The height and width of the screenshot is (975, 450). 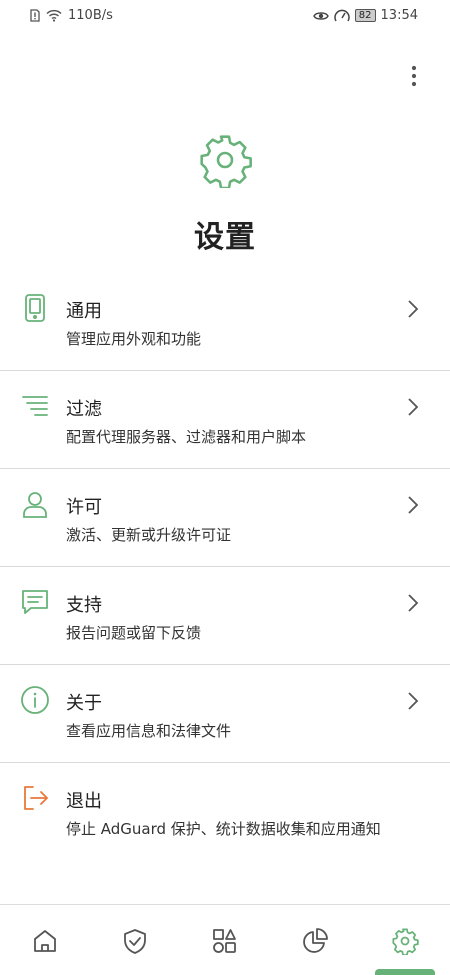 I want to click on menu-item-title: 过滤, so click(x=84, y=409).